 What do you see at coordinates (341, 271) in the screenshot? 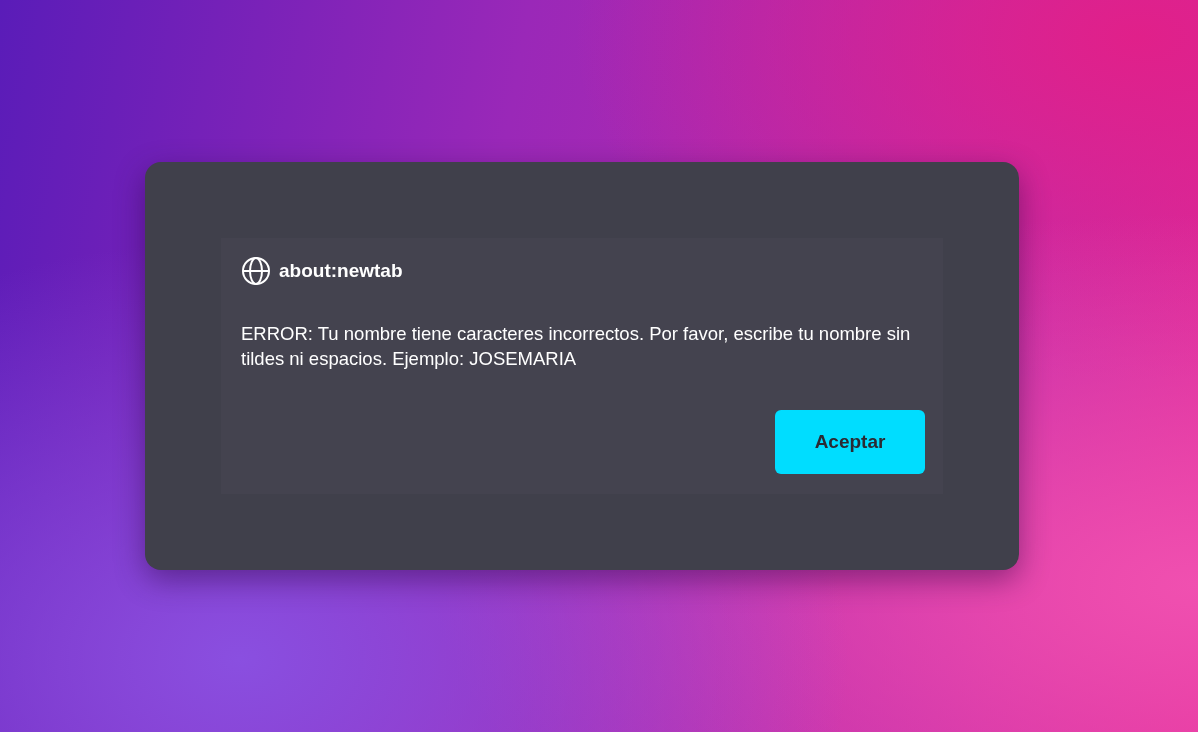
I see `dialog-origin: about:newtab` at bounding box center [341, 271].